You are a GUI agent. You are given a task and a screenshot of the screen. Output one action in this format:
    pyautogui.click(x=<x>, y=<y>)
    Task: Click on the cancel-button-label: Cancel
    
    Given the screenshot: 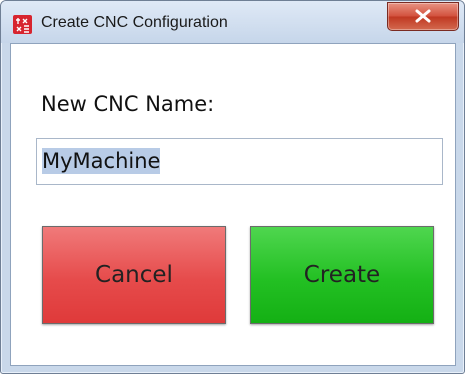 What is the action you would take?
    pyautogui.click(x=134, y=275)
    